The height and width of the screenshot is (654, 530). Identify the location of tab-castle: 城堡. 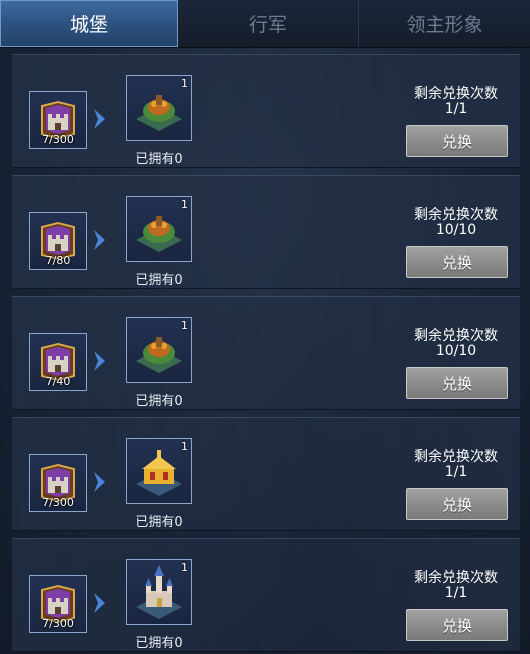
(89, 23).